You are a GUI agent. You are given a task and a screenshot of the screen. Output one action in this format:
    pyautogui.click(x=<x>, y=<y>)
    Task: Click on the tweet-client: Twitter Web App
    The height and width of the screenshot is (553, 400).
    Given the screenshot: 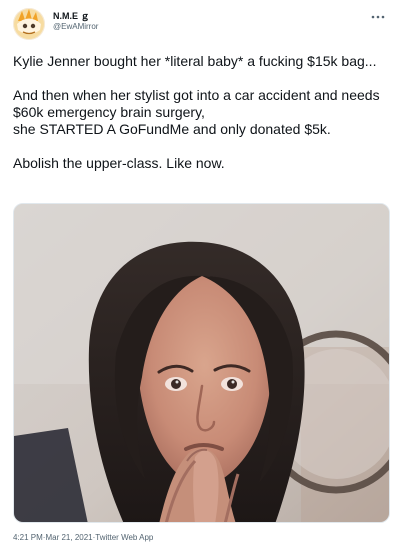 What is the action you would take?
    pyautogui.click(x=124, y=538)
    